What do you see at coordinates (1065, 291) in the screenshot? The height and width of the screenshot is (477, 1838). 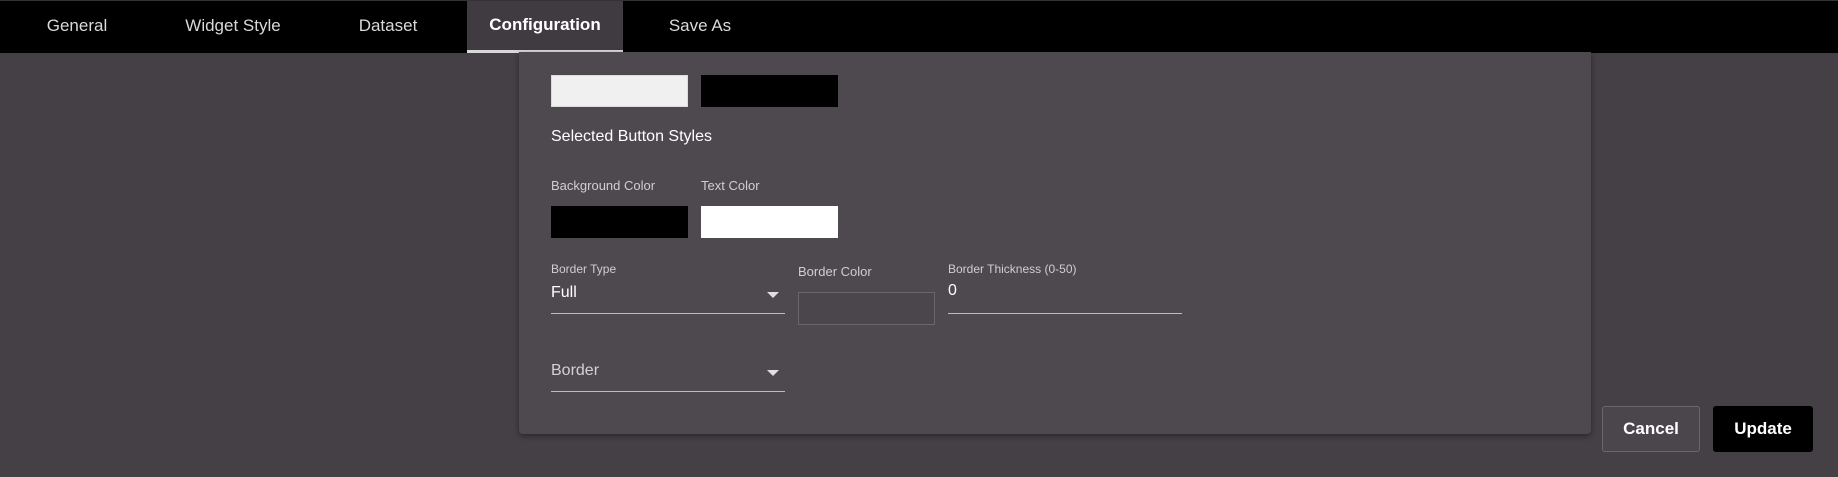 I see `border-thickness-input` at bounding box center [1065, 291].